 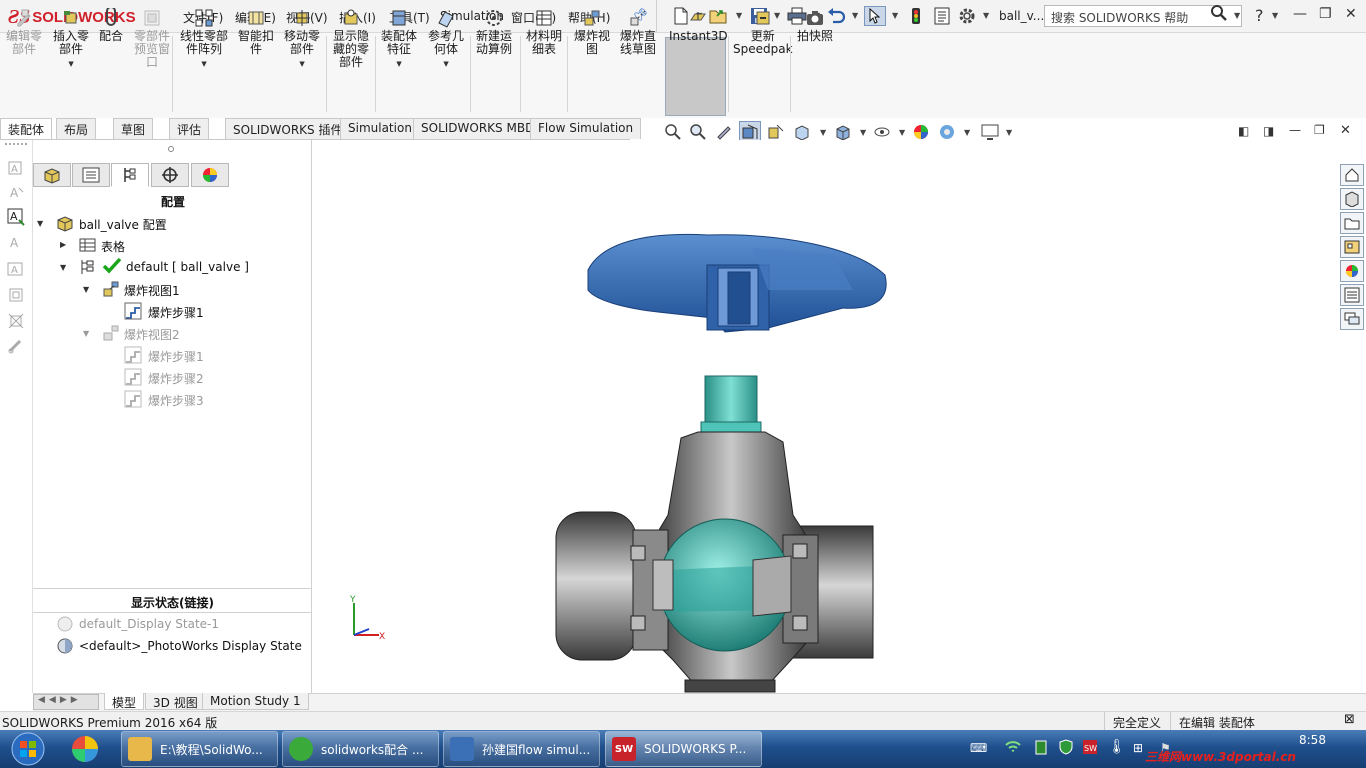 I want to click on tab-model: 模型, so click(x=124, y=701).